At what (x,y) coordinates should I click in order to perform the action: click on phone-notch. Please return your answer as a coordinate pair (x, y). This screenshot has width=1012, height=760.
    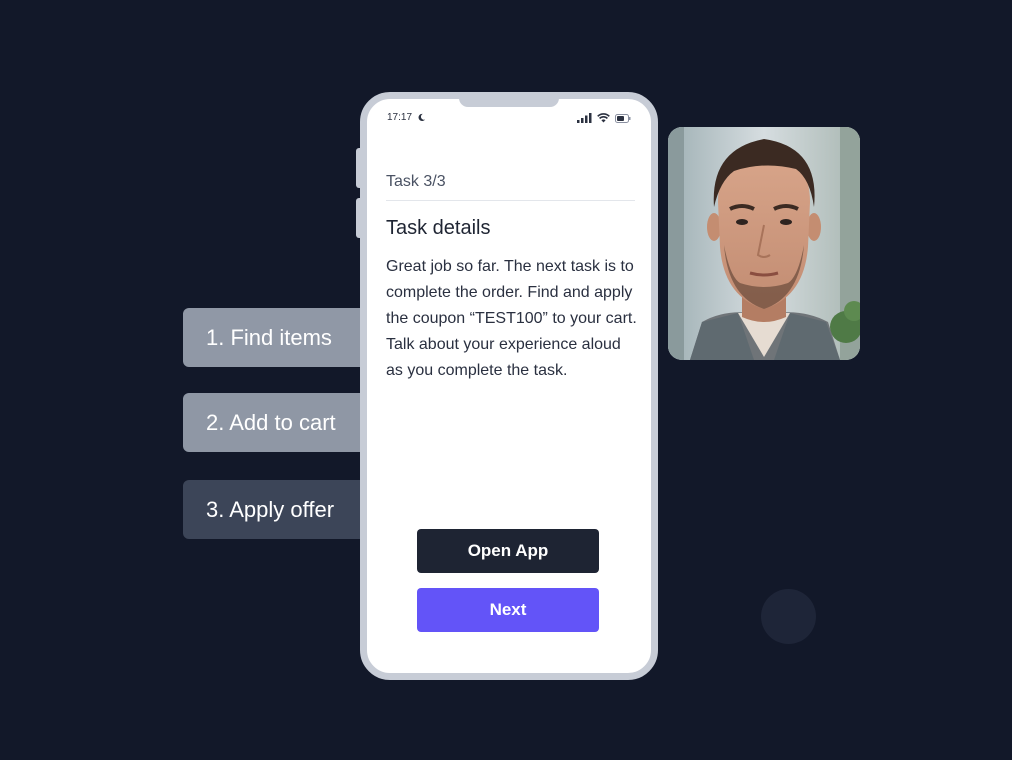
    Looking at the image, I should click on (509, 103).